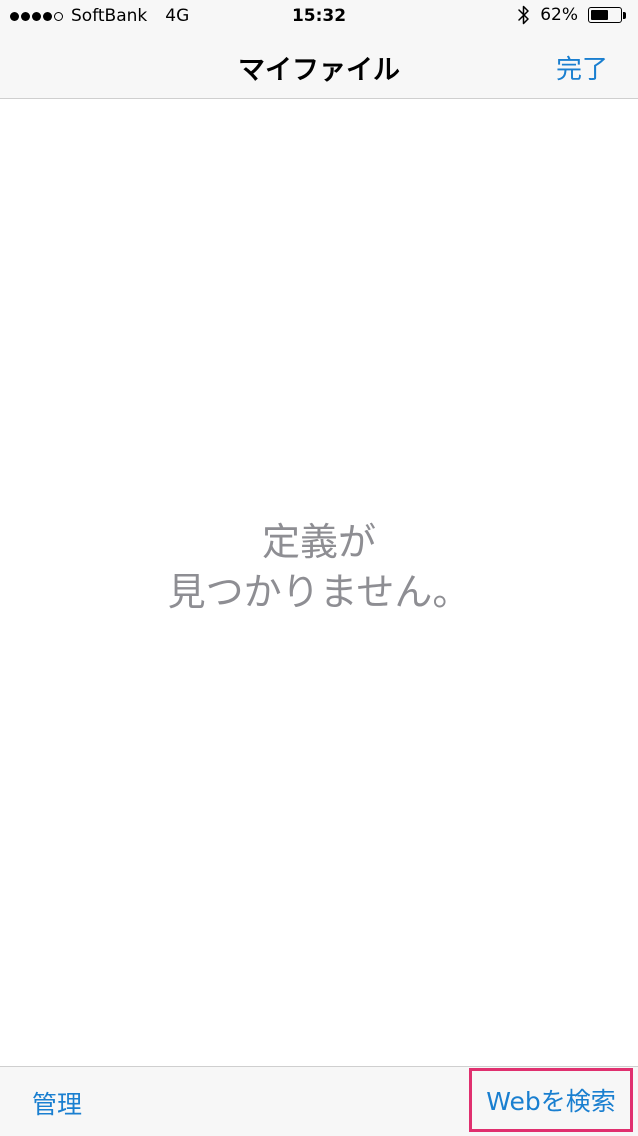  What do you see at coordinates (319, 592) in the screenshot?
I see `empty-state-line-2: 見つかりません。` at bounding box center [319, 592].